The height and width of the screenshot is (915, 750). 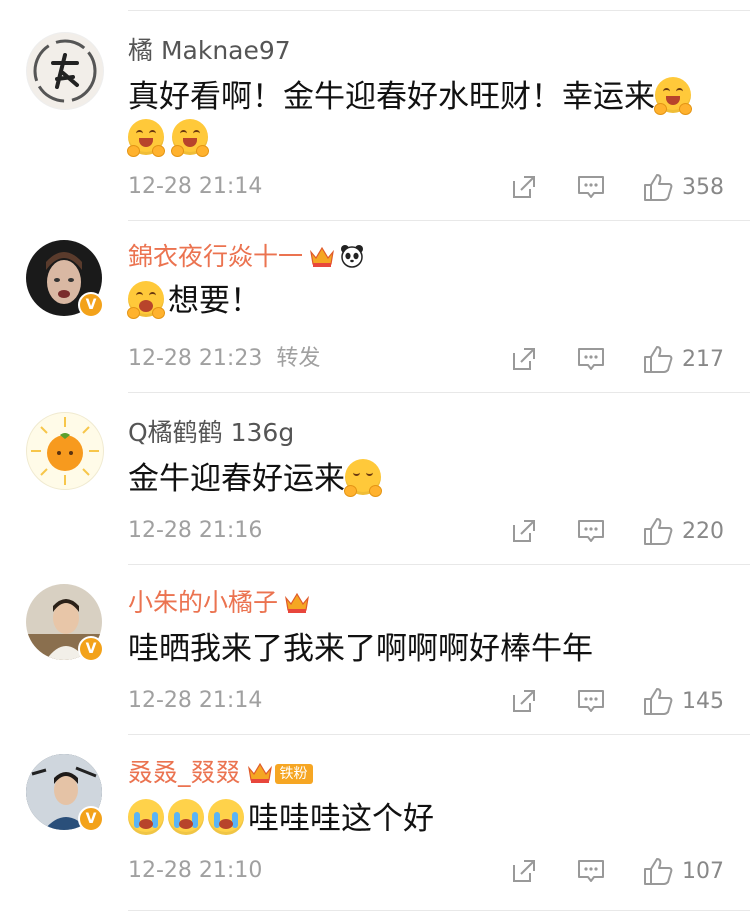 What do you see at coordinates (703, 359) in the screenshot?
I see `like-count: 217` at bounding box center [703, 359].